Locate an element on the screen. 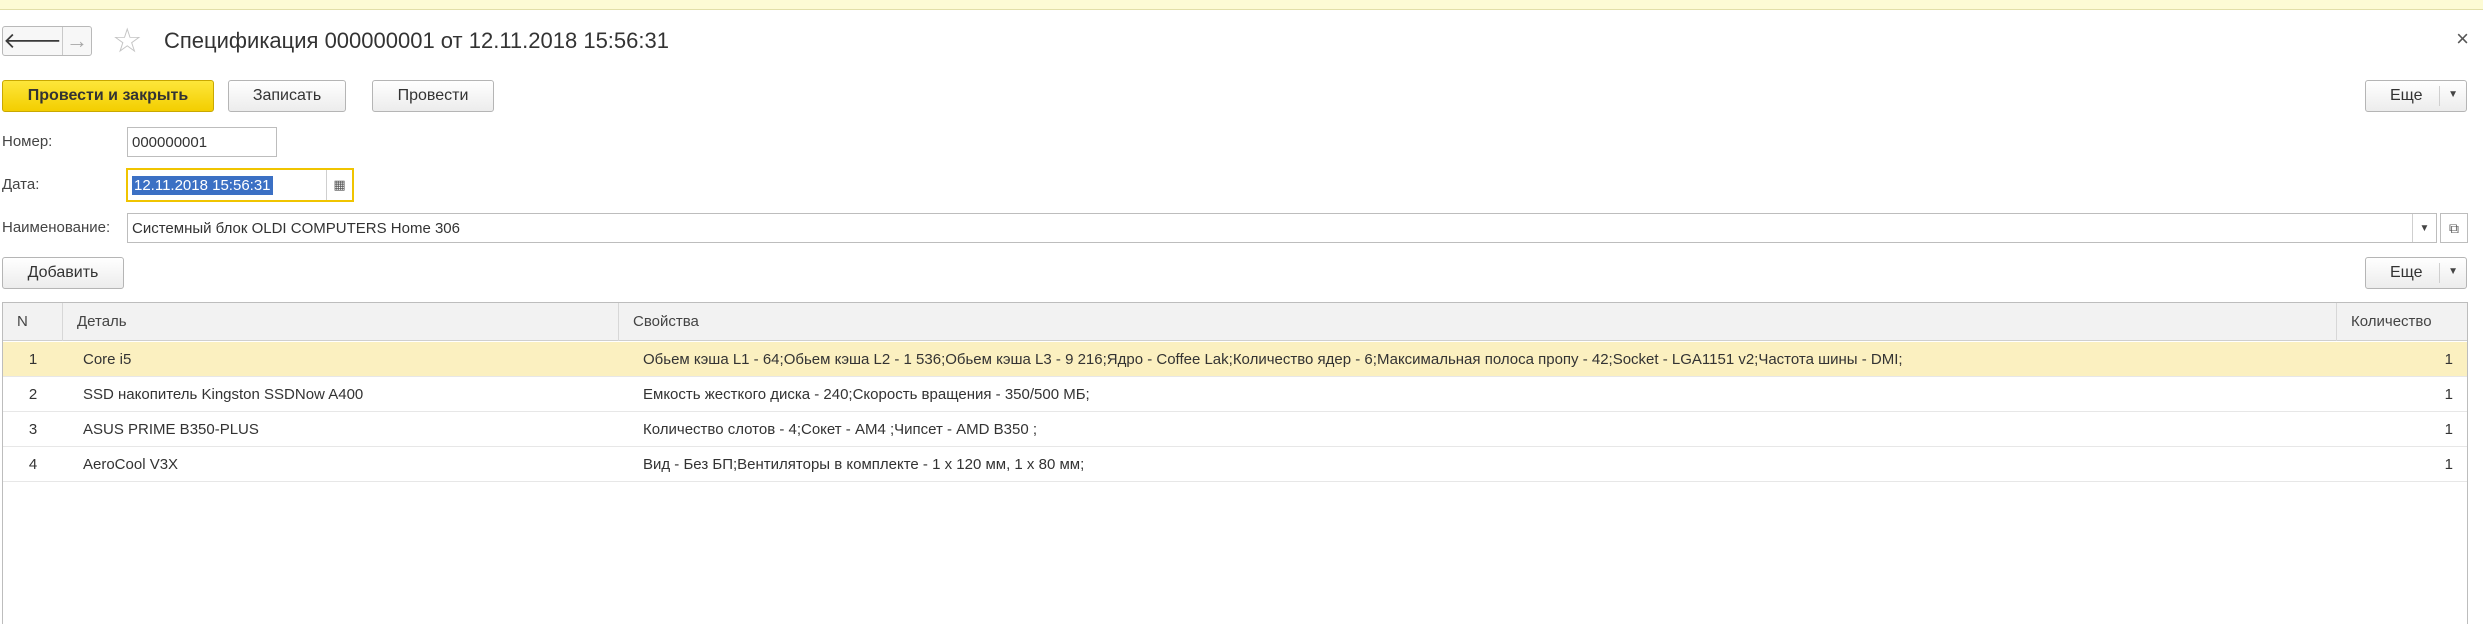 The height and width of the screenshot is (624, 2483). name-label: Наименование: is located at coordinates (56, 227).